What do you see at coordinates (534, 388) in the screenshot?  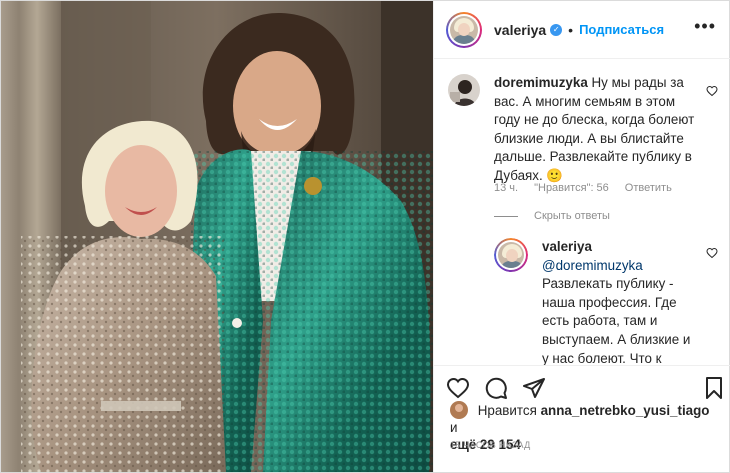 I see `share-icon` at bounding box center [534, 388].